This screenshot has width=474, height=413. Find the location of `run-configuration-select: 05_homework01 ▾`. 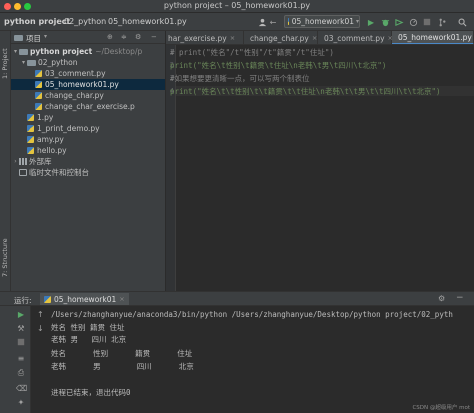

run-configuration-select: 05_homework01 ▾ is located at coordinates (322, 21).